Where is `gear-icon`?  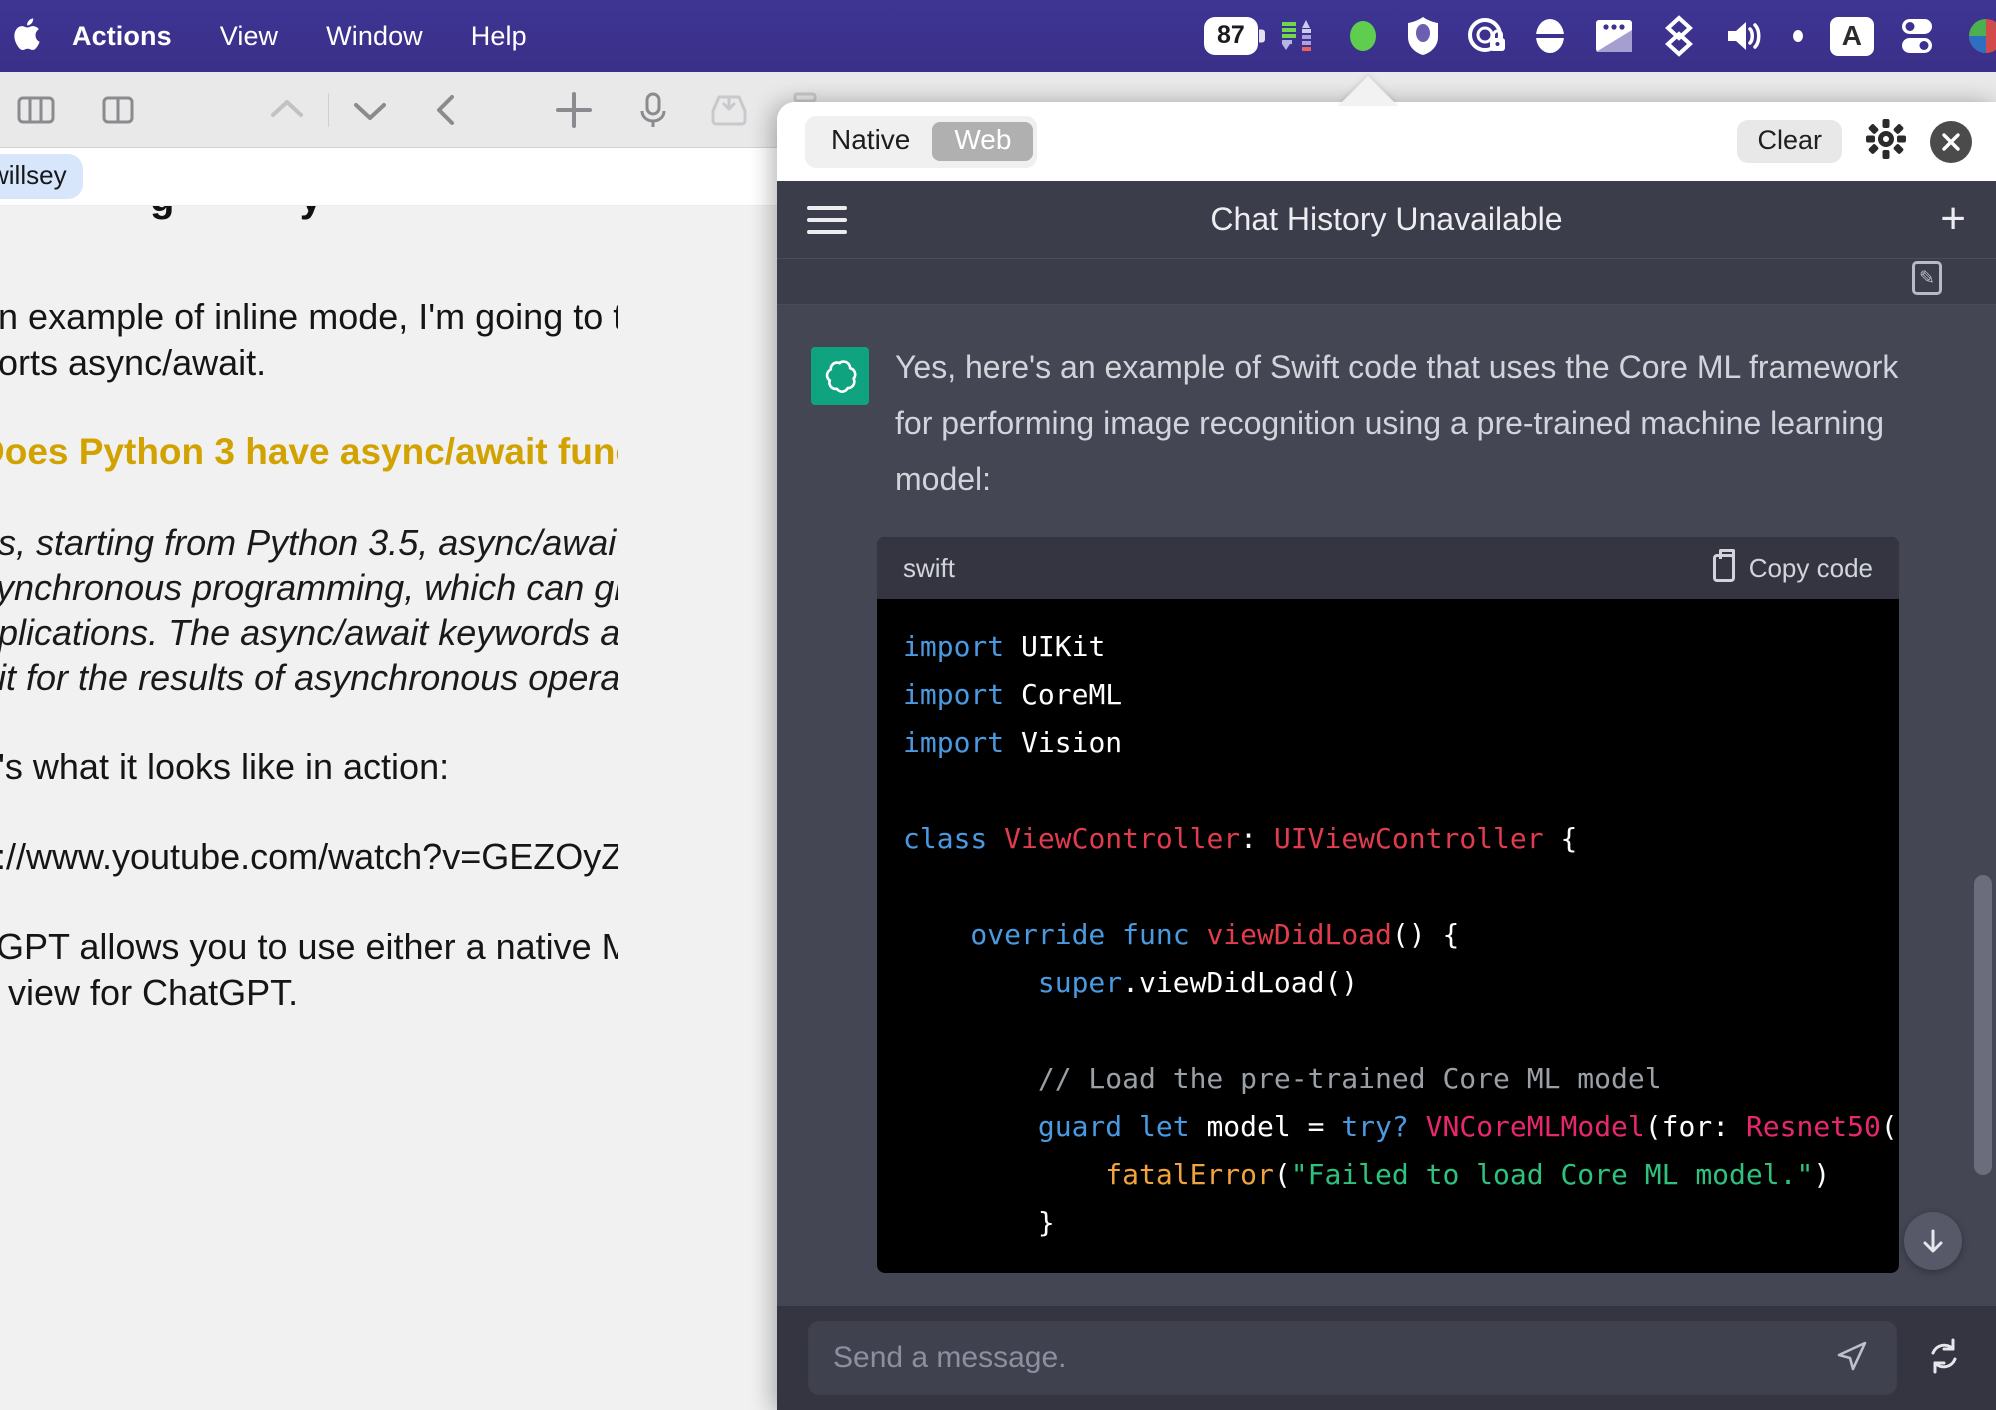
gear-icon is located at coordinates (1886, 141).